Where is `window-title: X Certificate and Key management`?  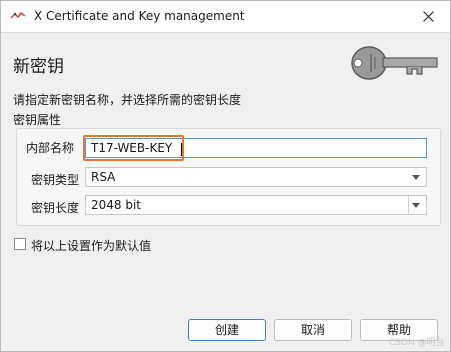
window-title: X Certificate and Key management is located at coordinates (139, 16).